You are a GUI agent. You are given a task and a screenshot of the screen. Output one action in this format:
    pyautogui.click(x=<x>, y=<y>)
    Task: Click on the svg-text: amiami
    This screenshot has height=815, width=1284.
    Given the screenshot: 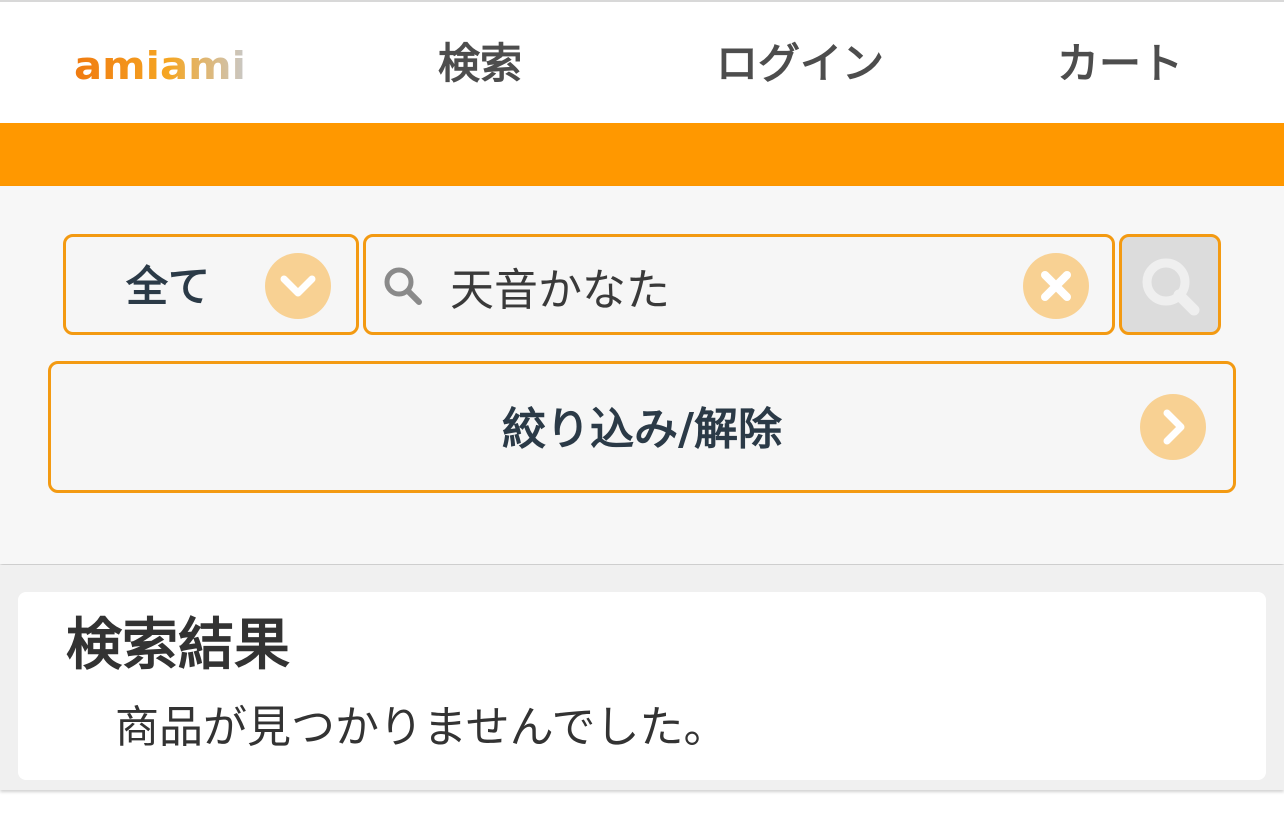 What is the action you would take?
    pyautogui.click(x=160, y=65)
    